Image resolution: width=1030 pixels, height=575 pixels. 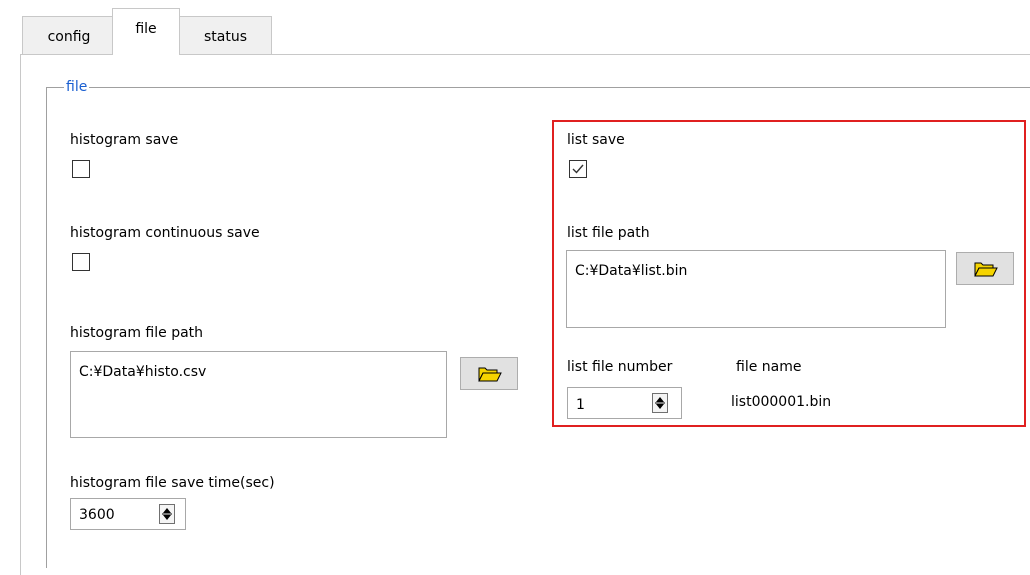 What do you see at coordinates (81, 169) in the screenshot?
I see `histogram-save-checkbox` at bounding box center [81, 169].